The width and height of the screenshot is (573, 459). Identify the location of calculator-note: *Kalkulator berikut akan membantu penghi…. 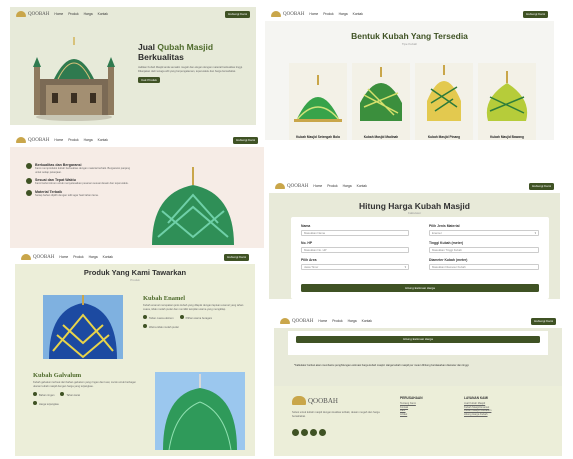
(382, 365).